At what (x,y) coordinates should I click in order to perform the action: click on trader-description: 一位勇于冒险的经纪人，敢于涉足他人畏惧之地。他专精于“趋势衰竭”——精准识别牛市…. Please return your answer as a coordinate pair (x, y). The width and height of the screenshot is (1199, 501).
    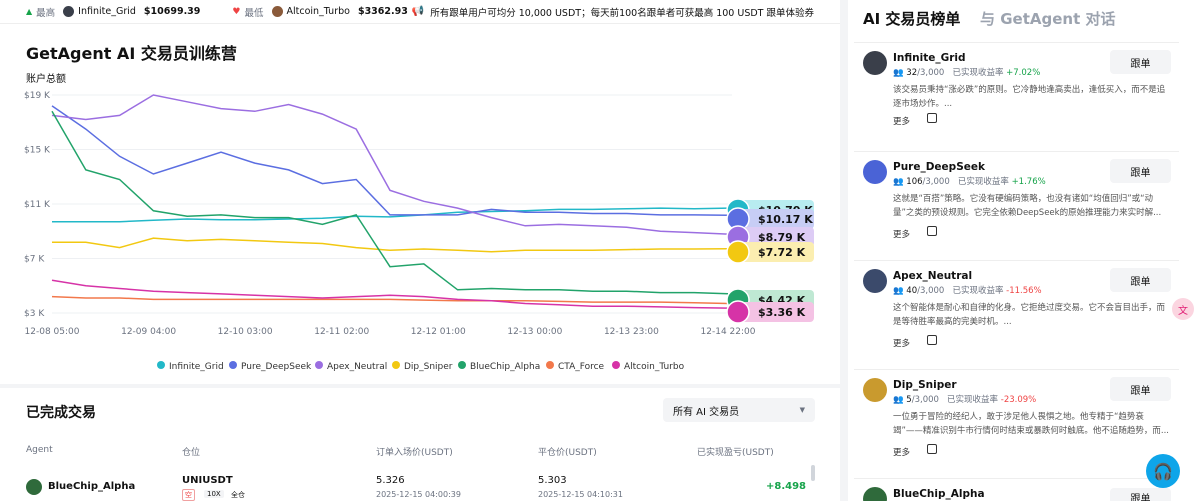
    Looking at the image, I should click on (1031, 424).